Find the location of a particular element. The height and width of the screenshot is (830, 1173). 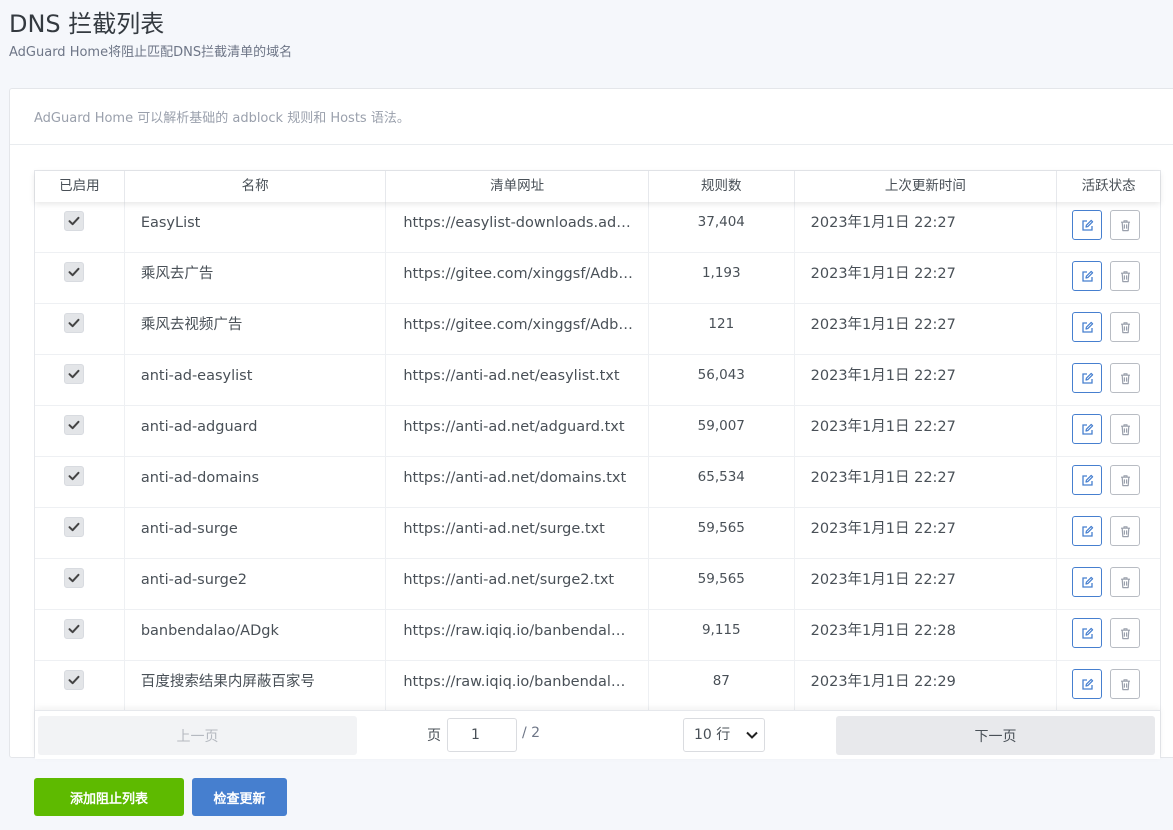

table-header: 已启用 名称 清单网址 规则数 上次更新时间 活跃状态 is located at coordinates (597, 186).